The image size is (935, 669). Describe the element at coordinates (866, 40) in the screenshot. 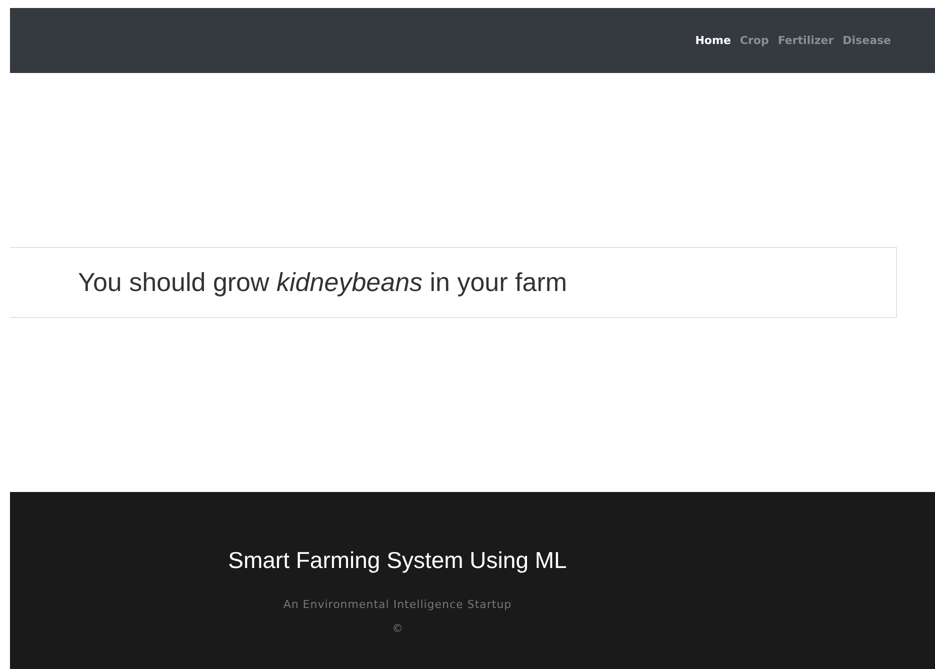

I see `nav-link: Disease` at that location.